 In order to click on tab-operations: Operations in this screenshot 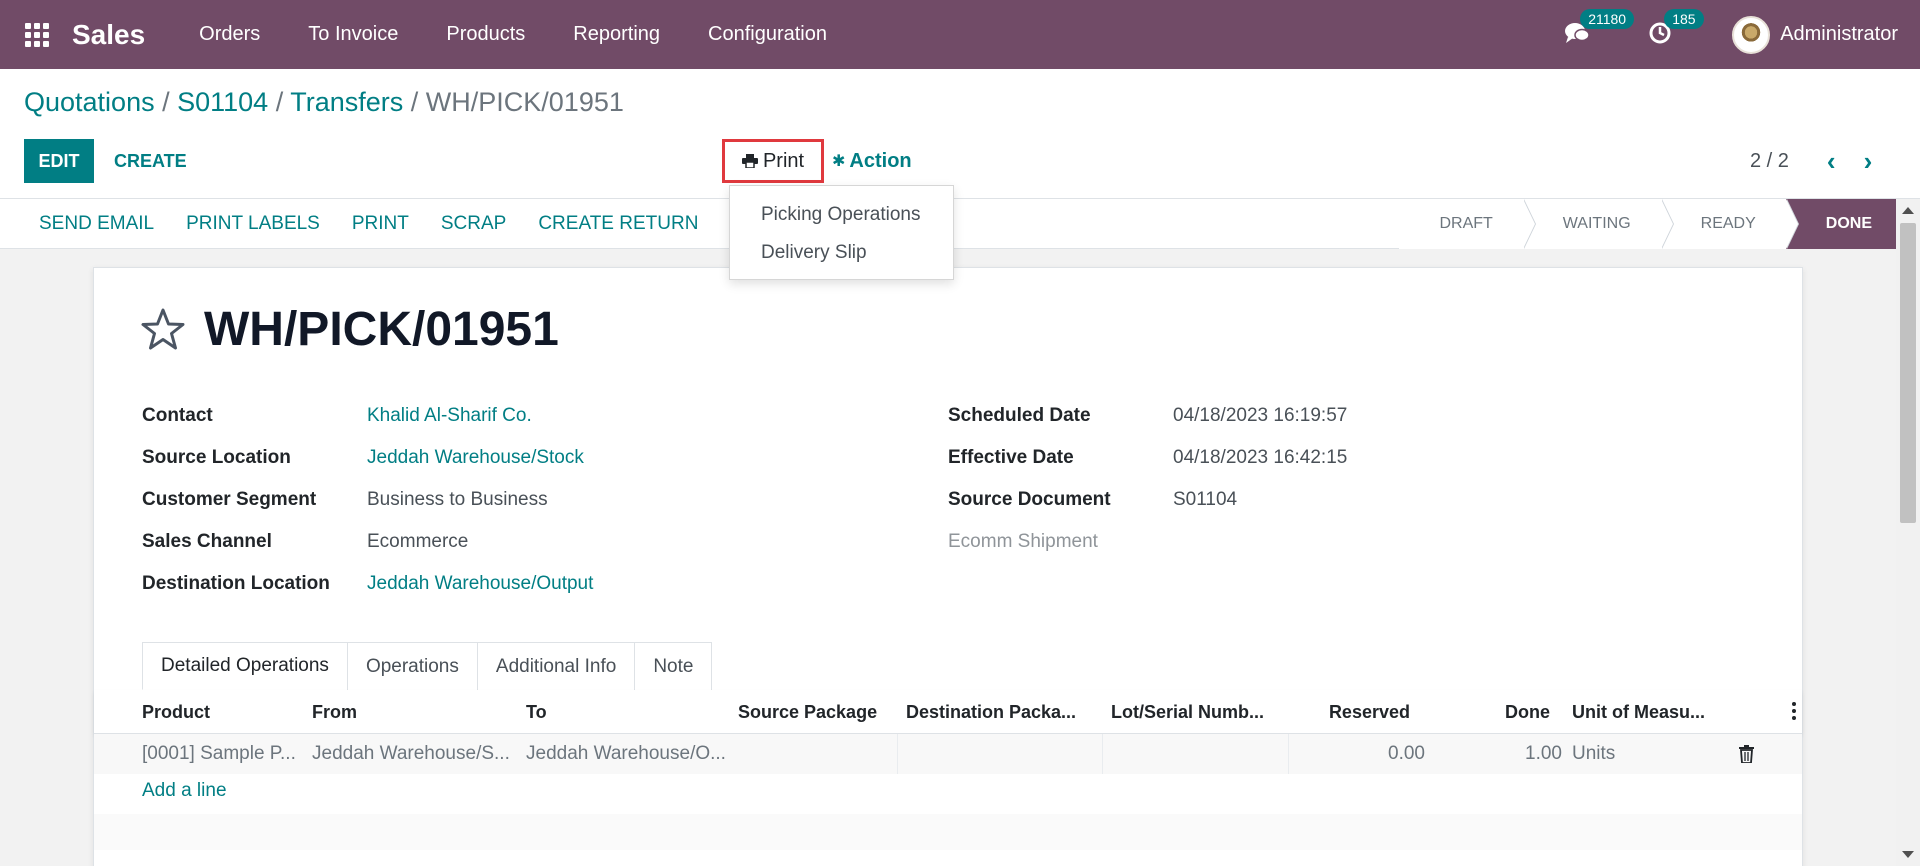, I will do `click(412, 666)`.